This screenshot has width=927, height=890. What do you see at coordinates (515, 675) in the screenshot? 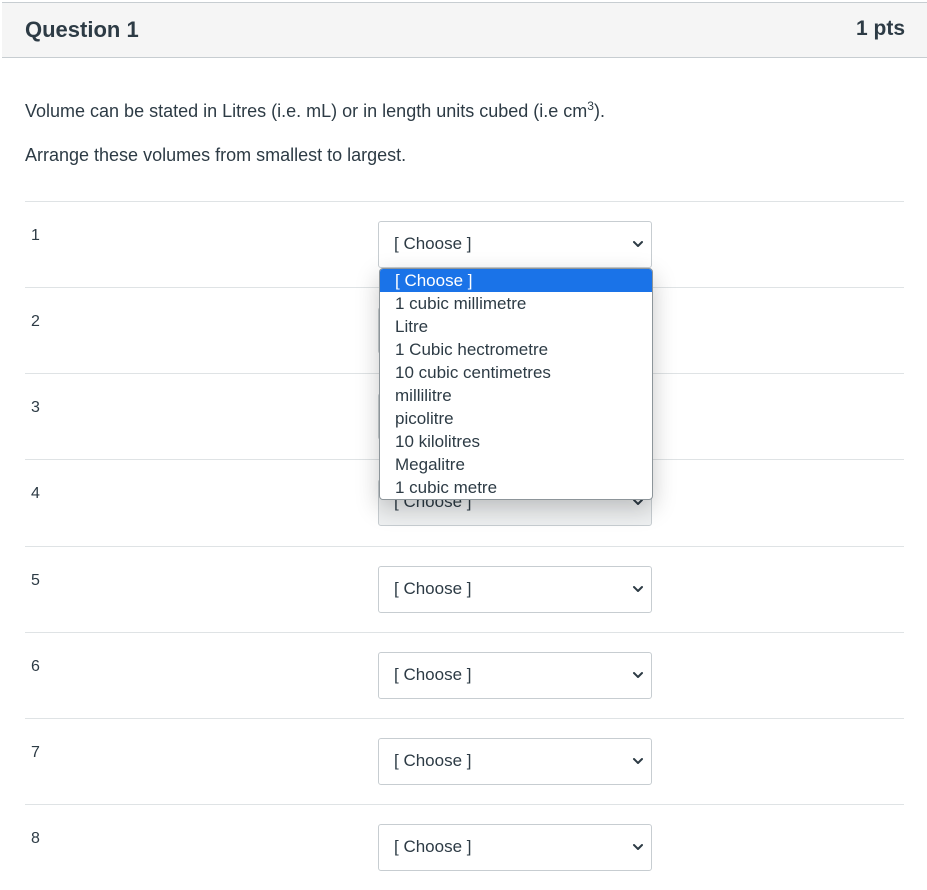
I see `answer-select-6: [ Choose ]` at bounding box center [515, 675].